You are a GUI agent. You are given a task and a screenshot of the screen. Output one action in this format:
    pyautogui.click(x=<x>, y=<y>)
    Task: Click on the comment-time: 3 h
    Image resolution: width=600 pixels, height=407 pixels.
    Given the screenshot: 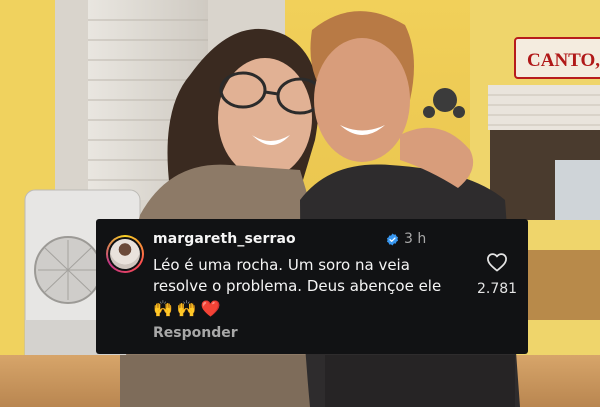 What is the action you would take?
    pyautogui.click(x=415, y=239)
    